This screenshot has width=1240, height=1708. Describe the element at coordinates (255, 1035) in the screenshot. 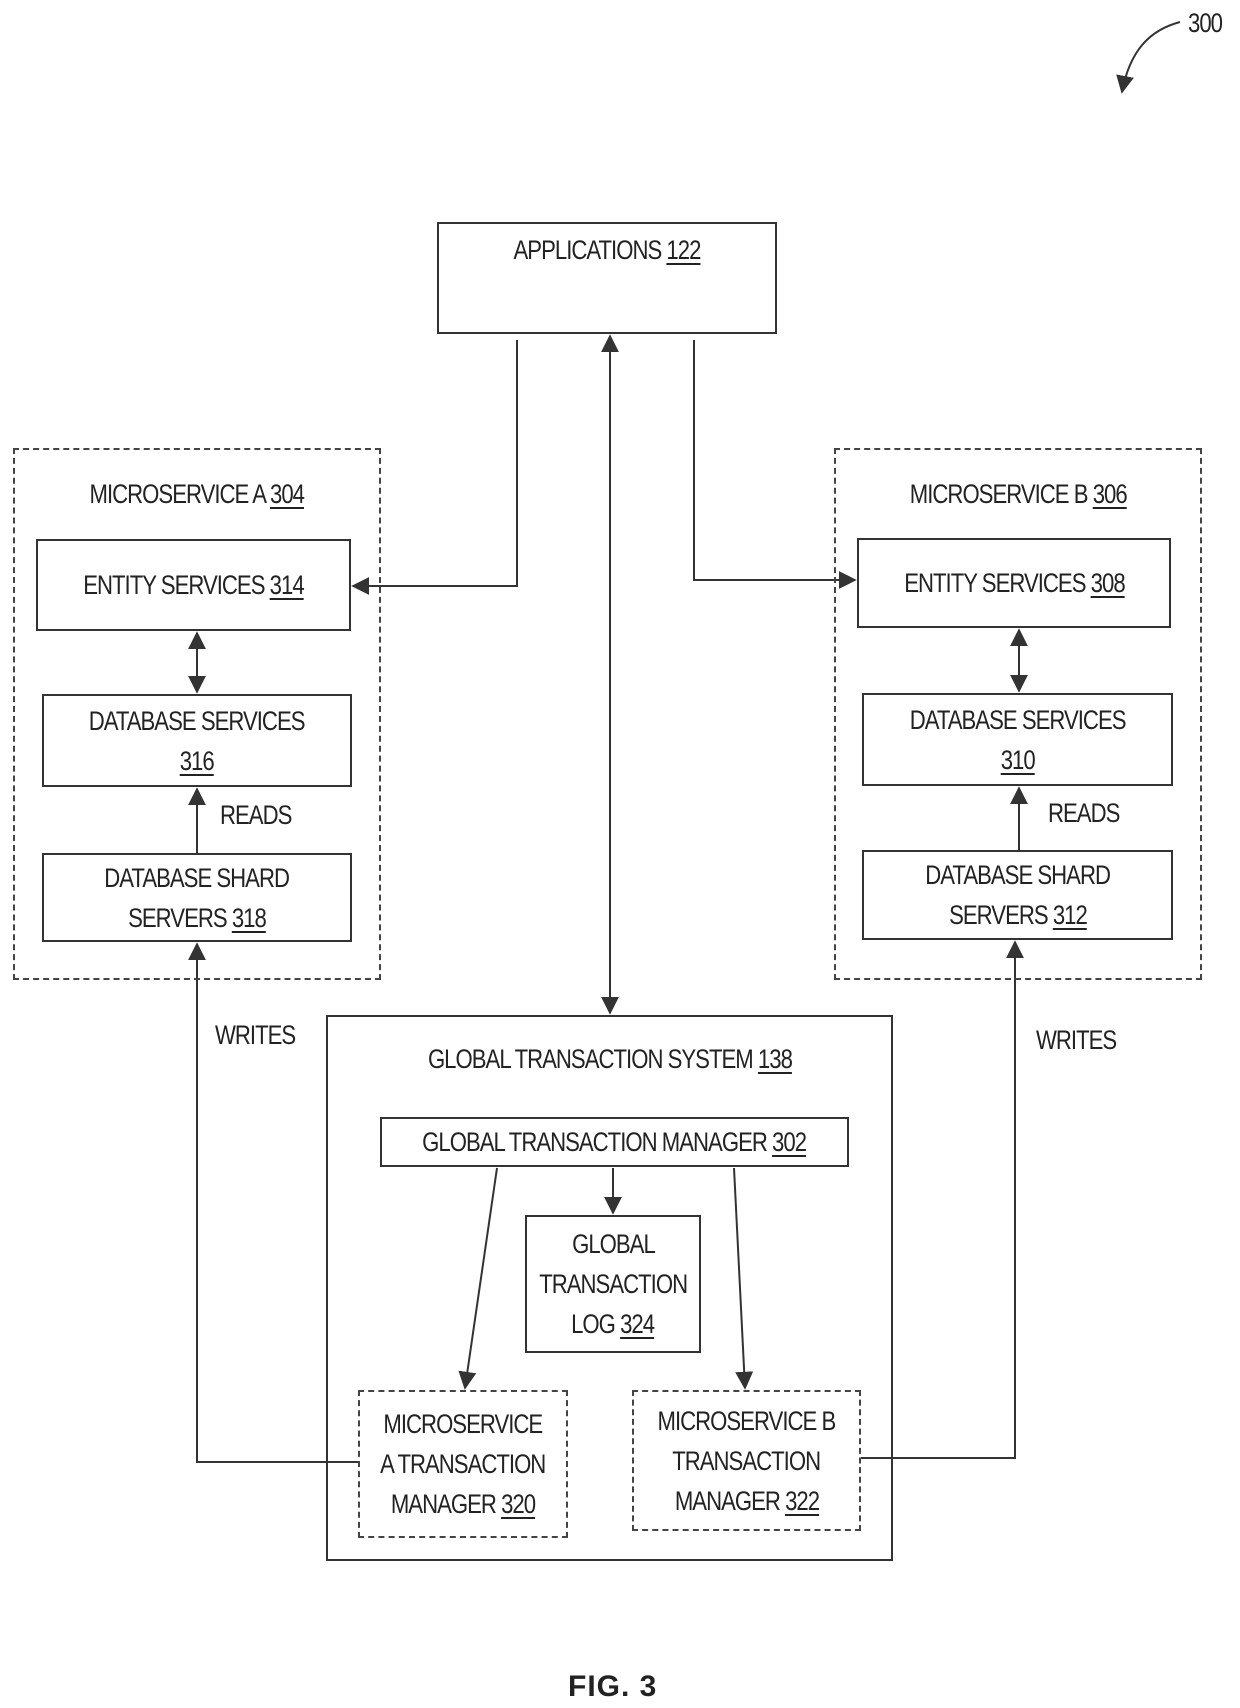

I see `writes-label-left: WRITES` at that location.